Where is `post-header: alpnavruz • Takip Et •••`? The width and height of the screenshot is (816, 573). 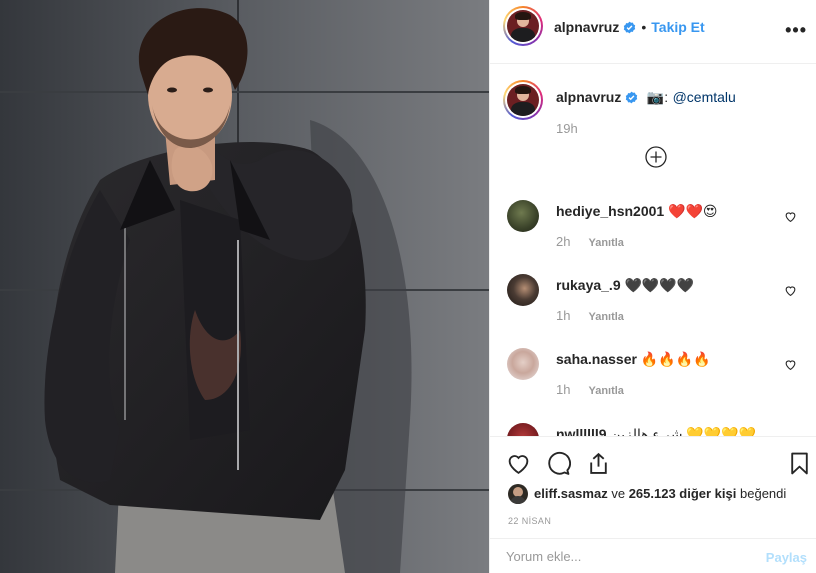
post-header: alpnavruz • Takip Et ••• is located at coordinates (653, 32).